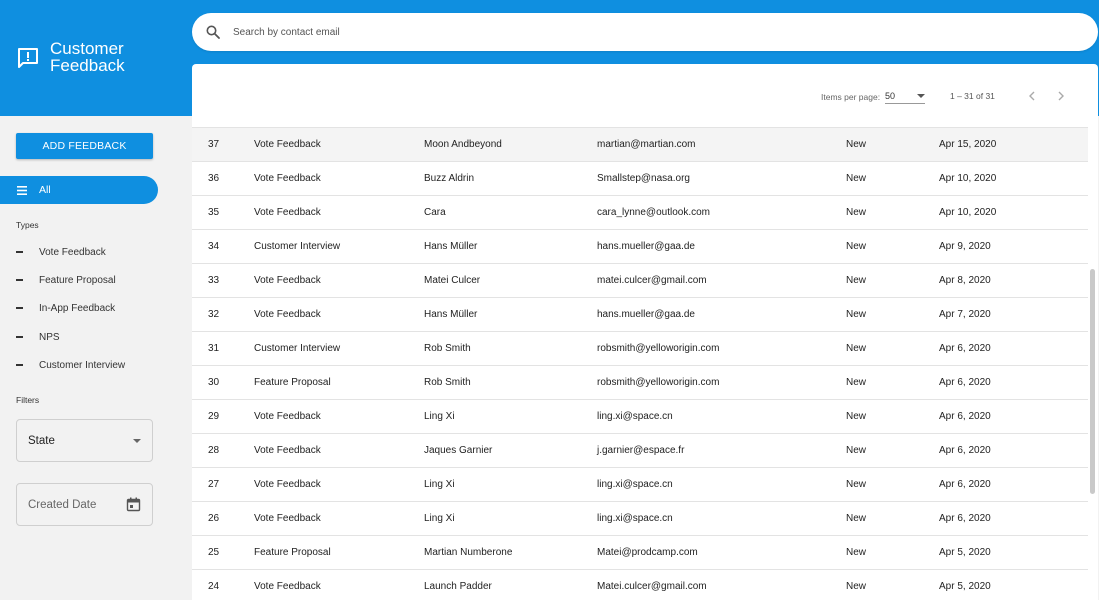 Image resolution: width=1099 pixels, height=600 pixels. I want to click on filters-heading: Filters, so click(28, 400).